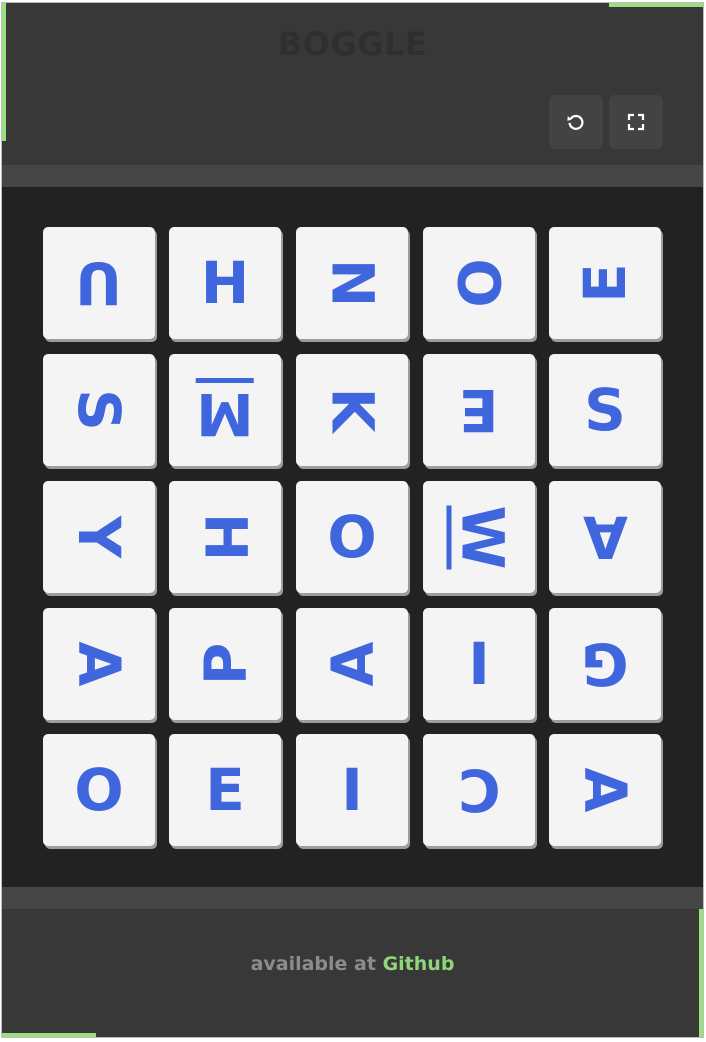 This screenshot has width=706, height=1042. I want to click on restart-button, so click(576, 122).